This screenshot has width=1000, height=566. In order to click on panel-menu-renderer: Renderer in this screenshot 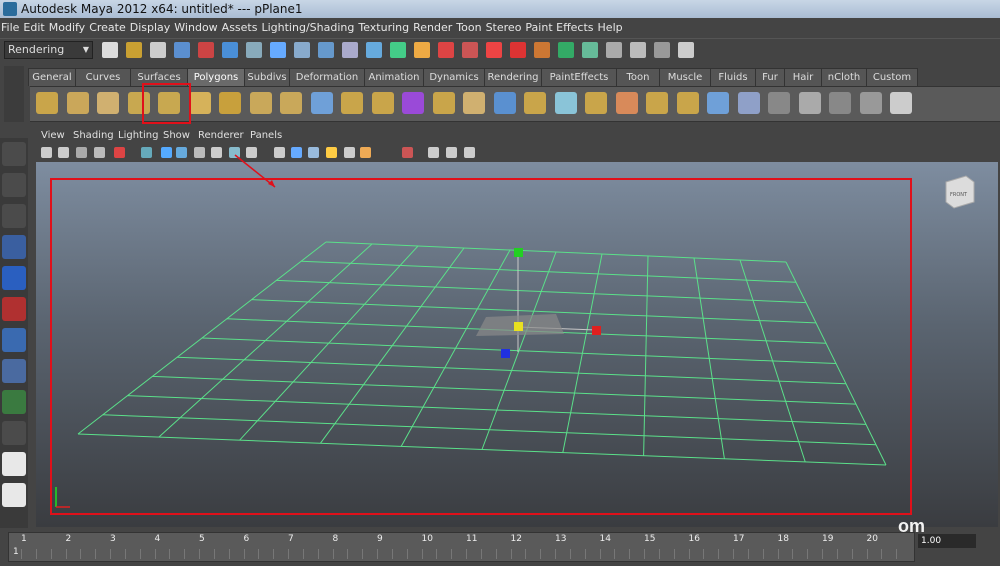, I will do `click(221, 136)`.